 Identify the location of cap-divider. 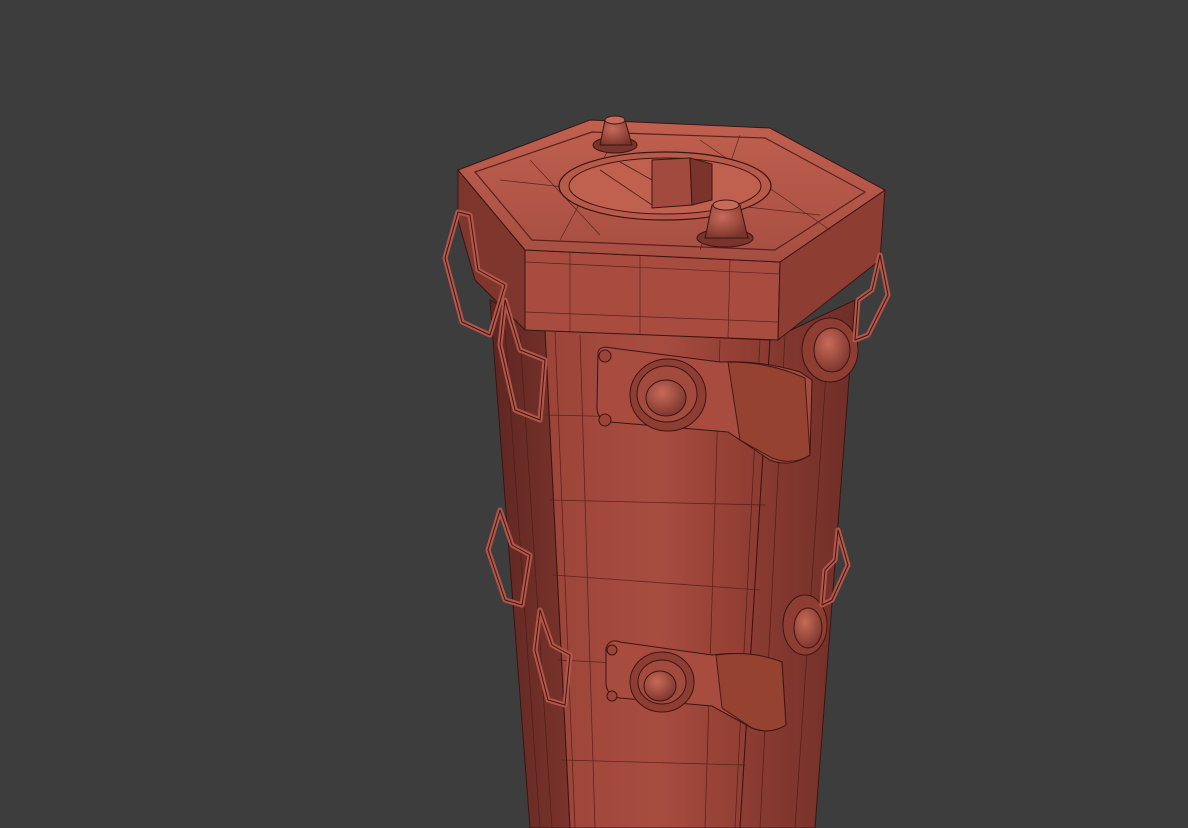
(672, 183).